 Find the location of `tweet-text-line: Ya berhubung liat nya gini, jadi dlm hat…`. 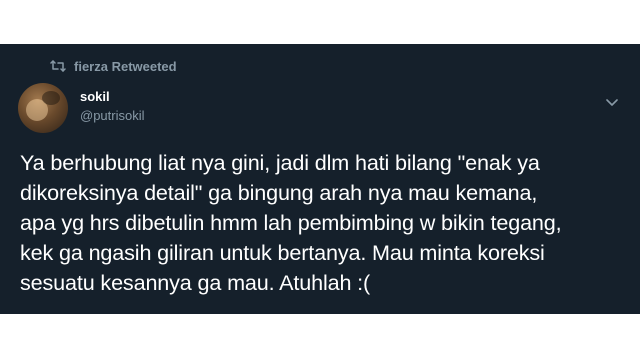

tweet-text-line: Ya berhubung liat nya gini, jadi dlm hat… is located at coordinates (280, 162).